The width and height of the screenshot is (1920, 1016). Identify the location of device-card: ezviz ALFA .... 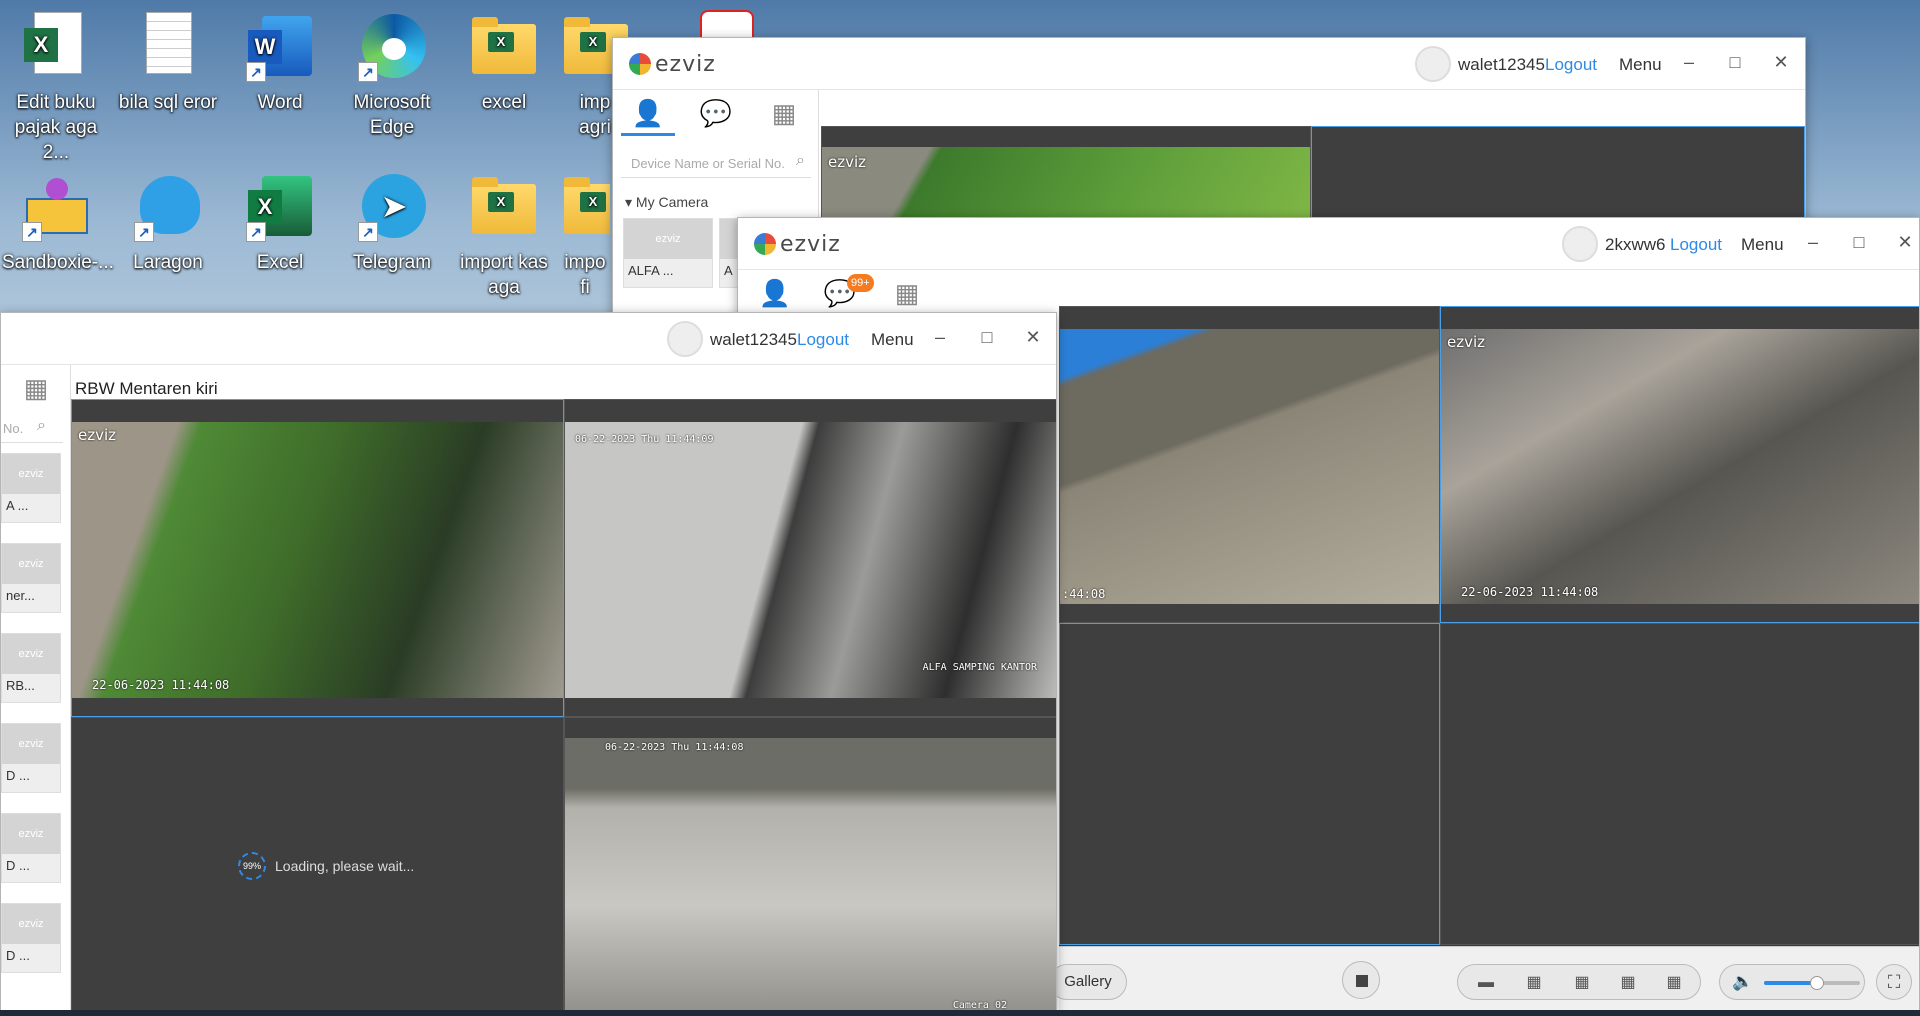
(668, 253).